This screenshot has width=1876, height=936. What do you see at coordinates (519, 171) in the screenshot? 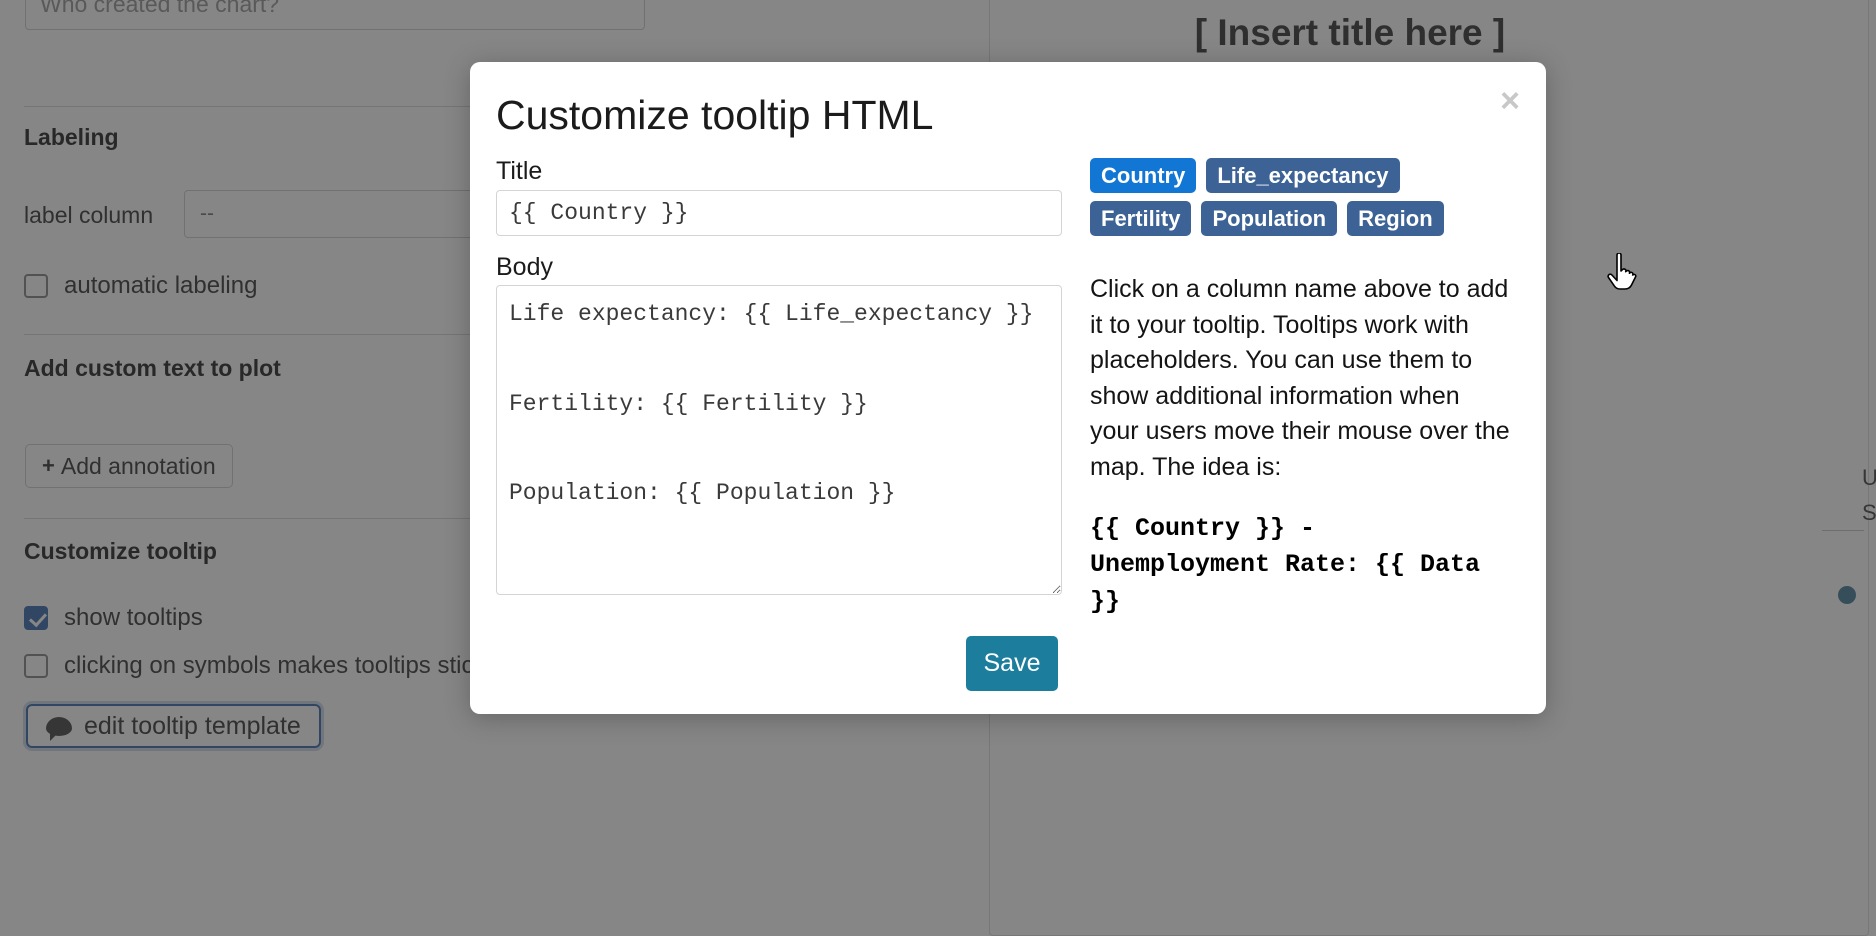
I see `title-field-label: Title` at bounding box center [519, 171].